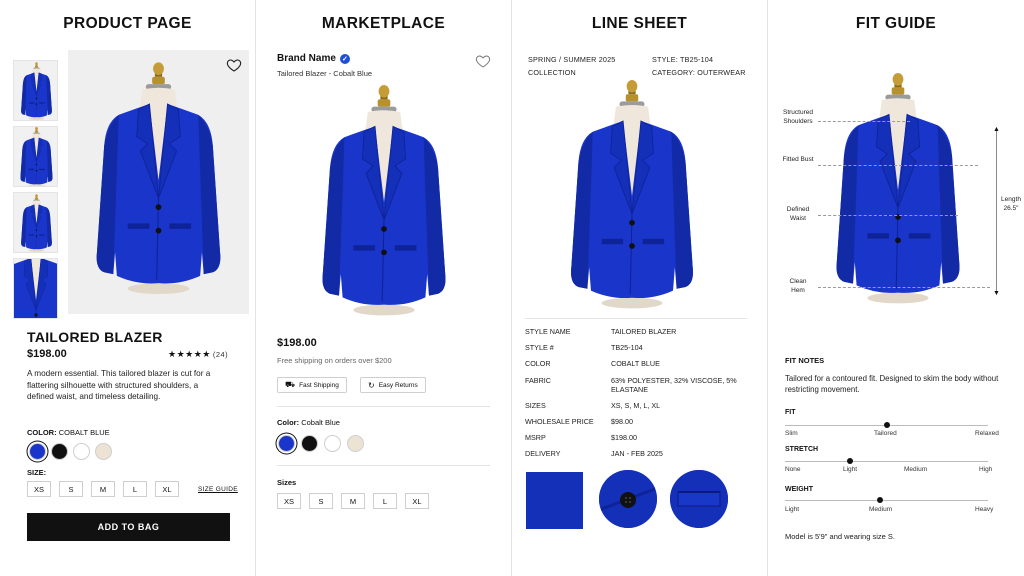 Image resolution: width=1024 pixels, height=576 pixels. I want to click on pocket-detail-image, so click(699, 499).